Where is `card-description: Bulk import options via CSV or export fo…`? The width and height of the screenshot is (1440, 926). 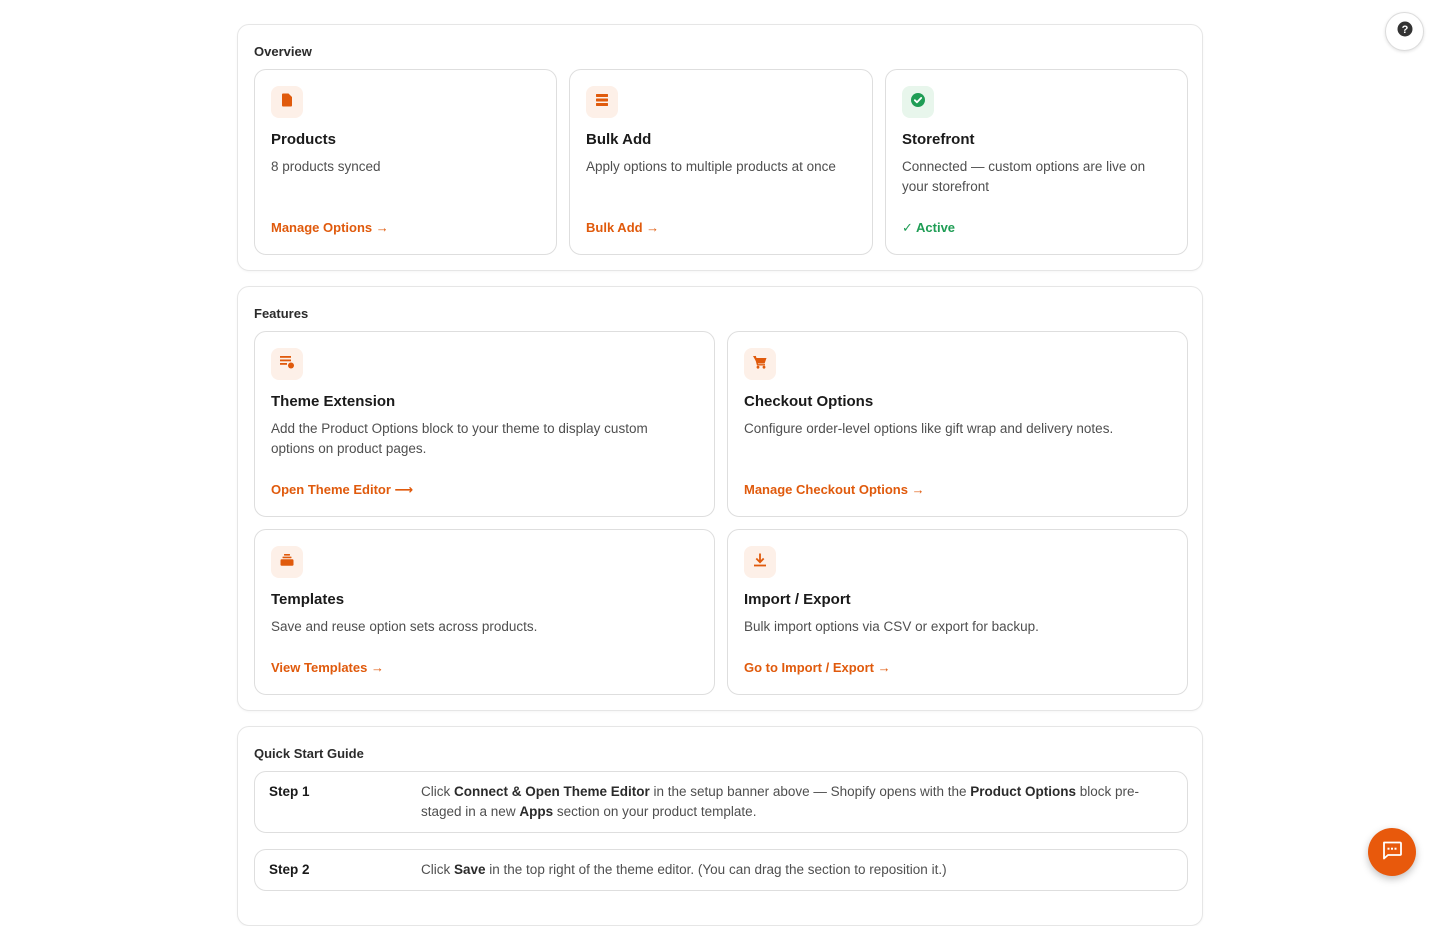
card-description: Bulk import options via CSV or export fo… is located at coordinates (891, 626).